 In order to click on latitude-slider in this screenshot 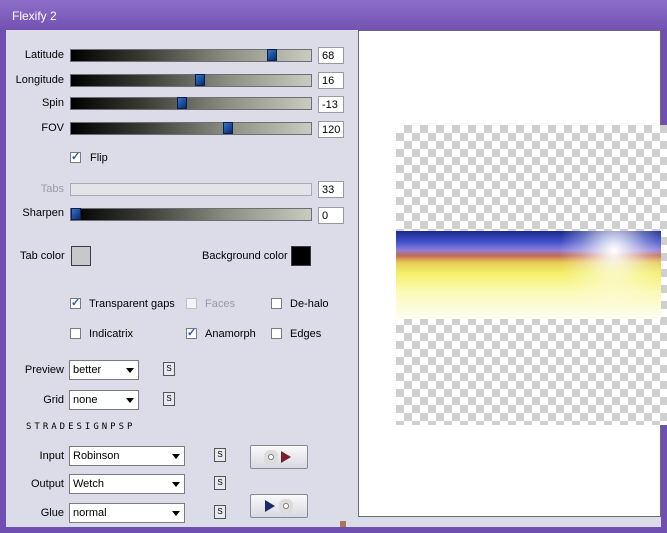, I will do `click(191, 55)`.